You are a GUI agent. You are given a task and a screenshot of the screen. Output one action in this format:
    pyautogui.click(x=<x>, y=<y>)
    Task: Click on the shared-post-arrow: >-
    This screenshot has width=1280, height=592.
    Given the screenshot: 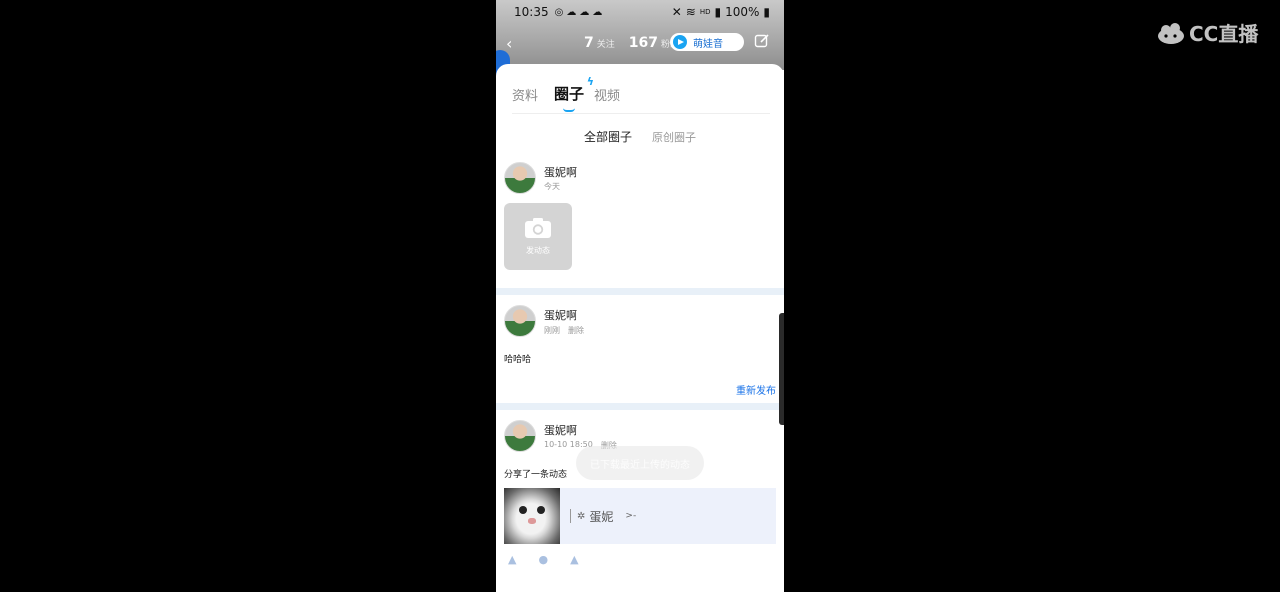 What is the action you would take?
    pyautogui.click(x=631, y=516)
    